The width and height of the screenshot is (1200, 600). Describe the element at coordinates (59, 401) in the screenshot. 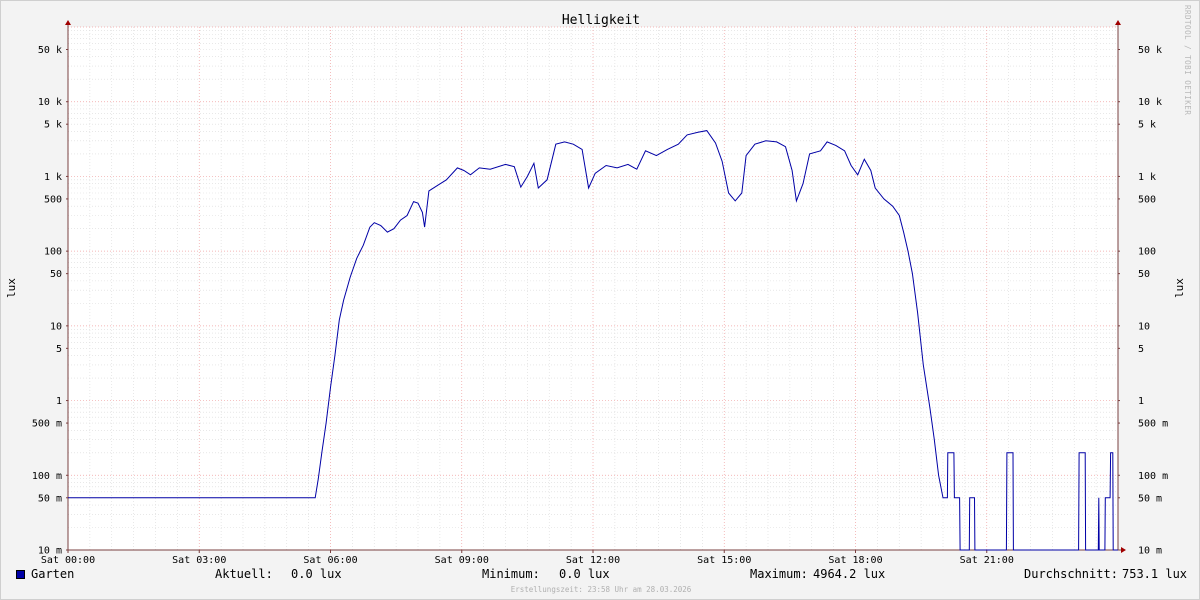

I see `y-tick-label-left: 1` at that location.